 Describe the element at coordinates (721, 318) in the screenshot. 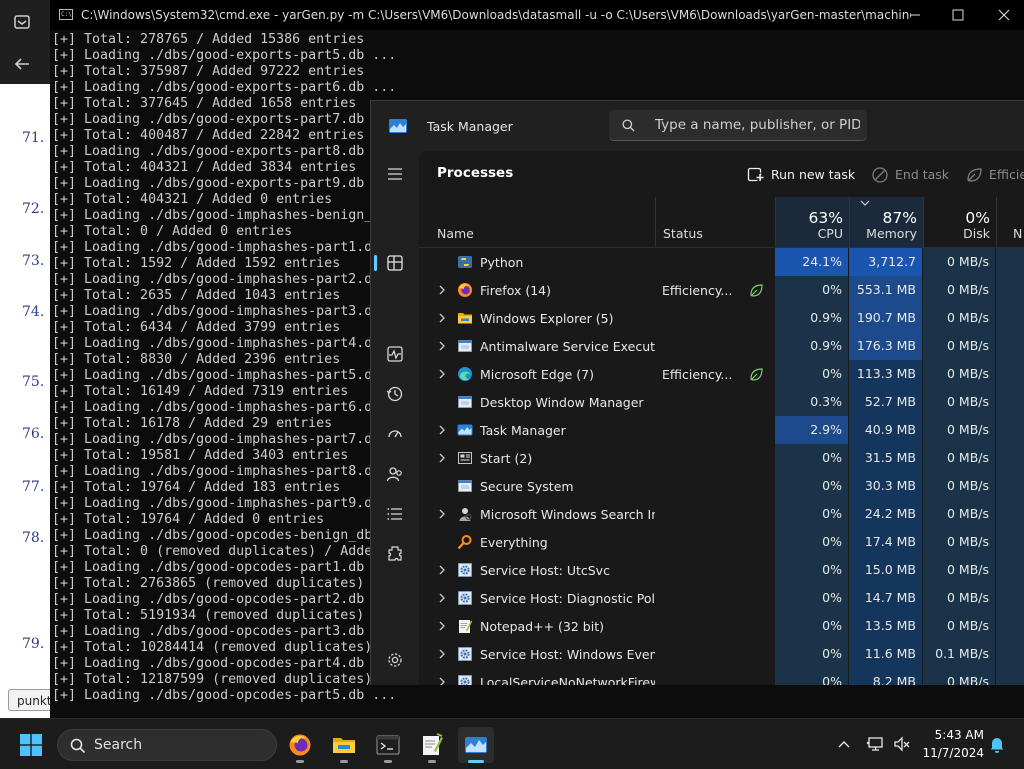

I see `process-row: Windows Explorer (5) 0.9% 190.7 MB 0 MB/s` at that location.